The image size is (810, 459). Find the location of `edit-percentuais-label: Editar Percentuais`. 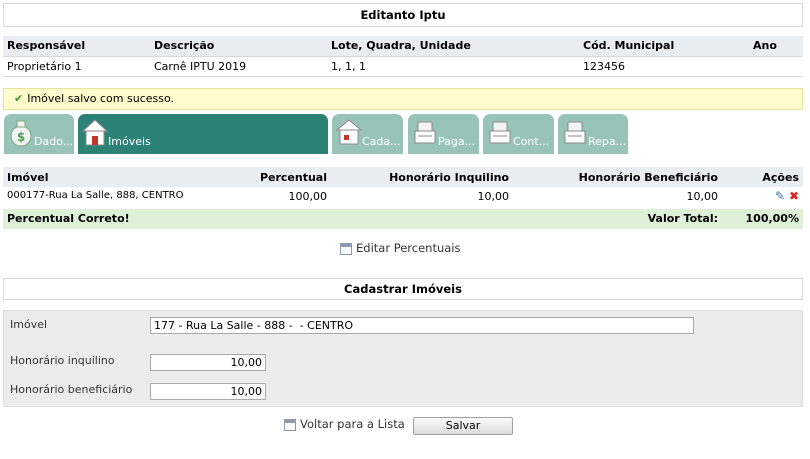

edit-percentuais-label: Editar Percentuais is located at coordinates (408, 248).